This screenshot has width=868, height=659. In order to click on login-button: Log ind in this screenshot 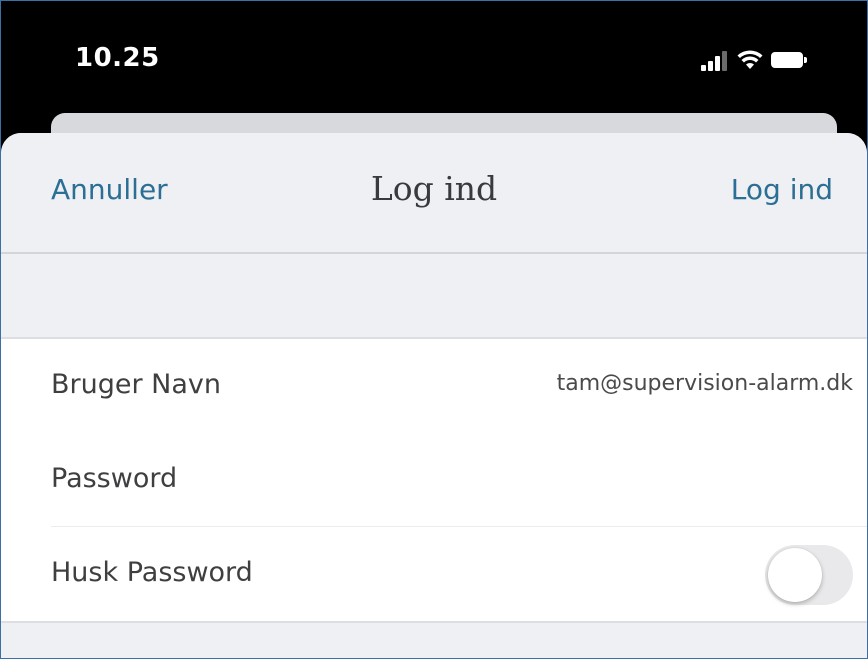, I will do `click(782, 189)`.